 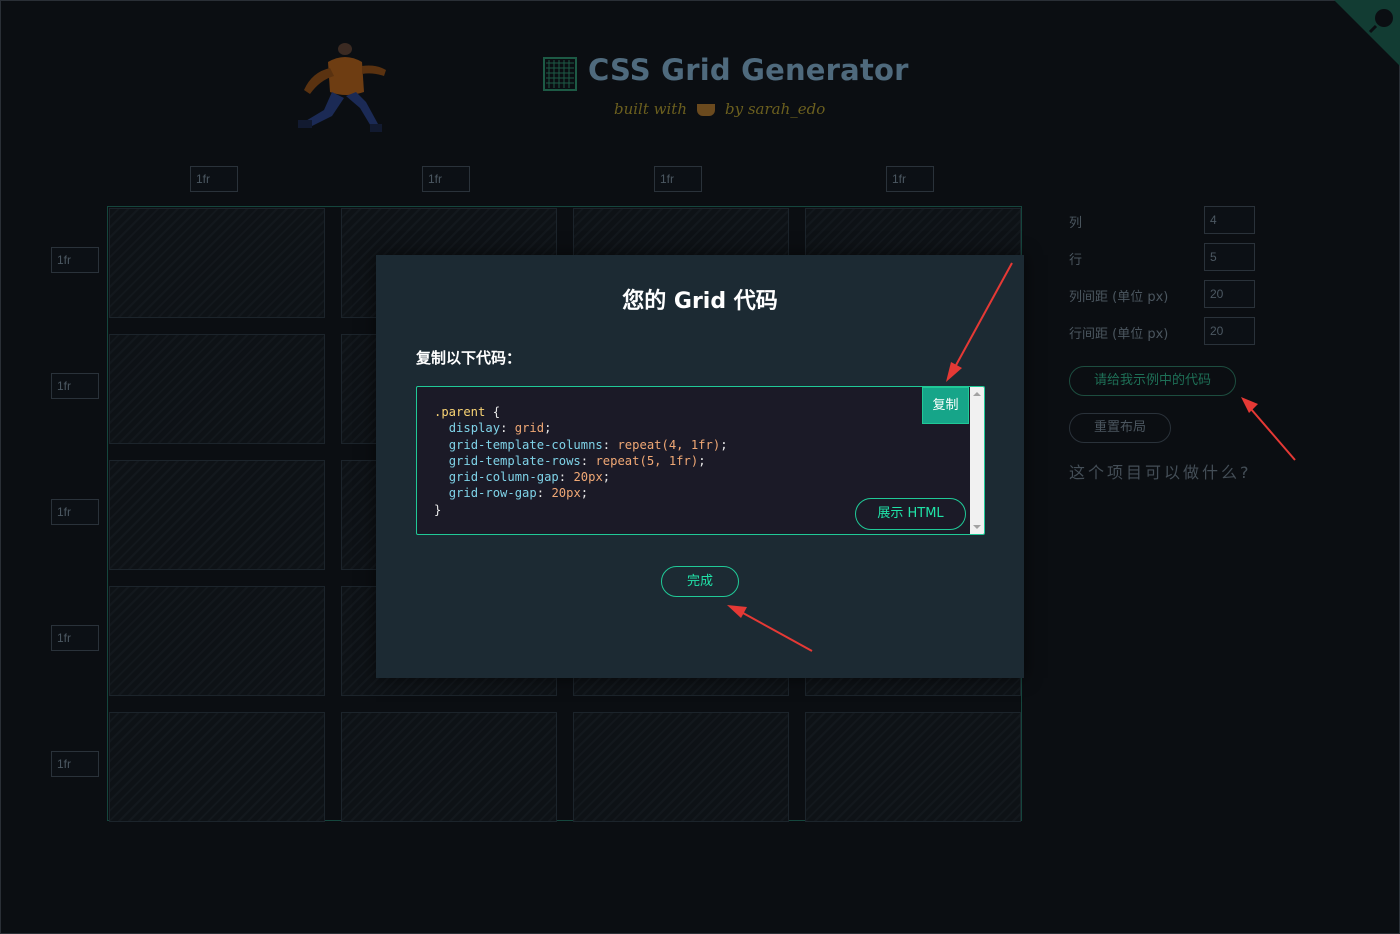 I want to click on row-gap-input, so click(x=1229, y=331).